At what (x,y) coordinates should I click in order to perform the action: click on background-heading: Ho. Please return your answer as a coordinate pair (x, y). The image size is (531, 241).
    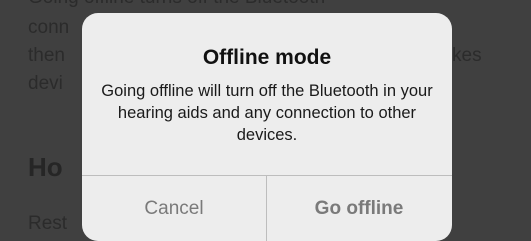
    Looking at the image, I should click on (45, 167).